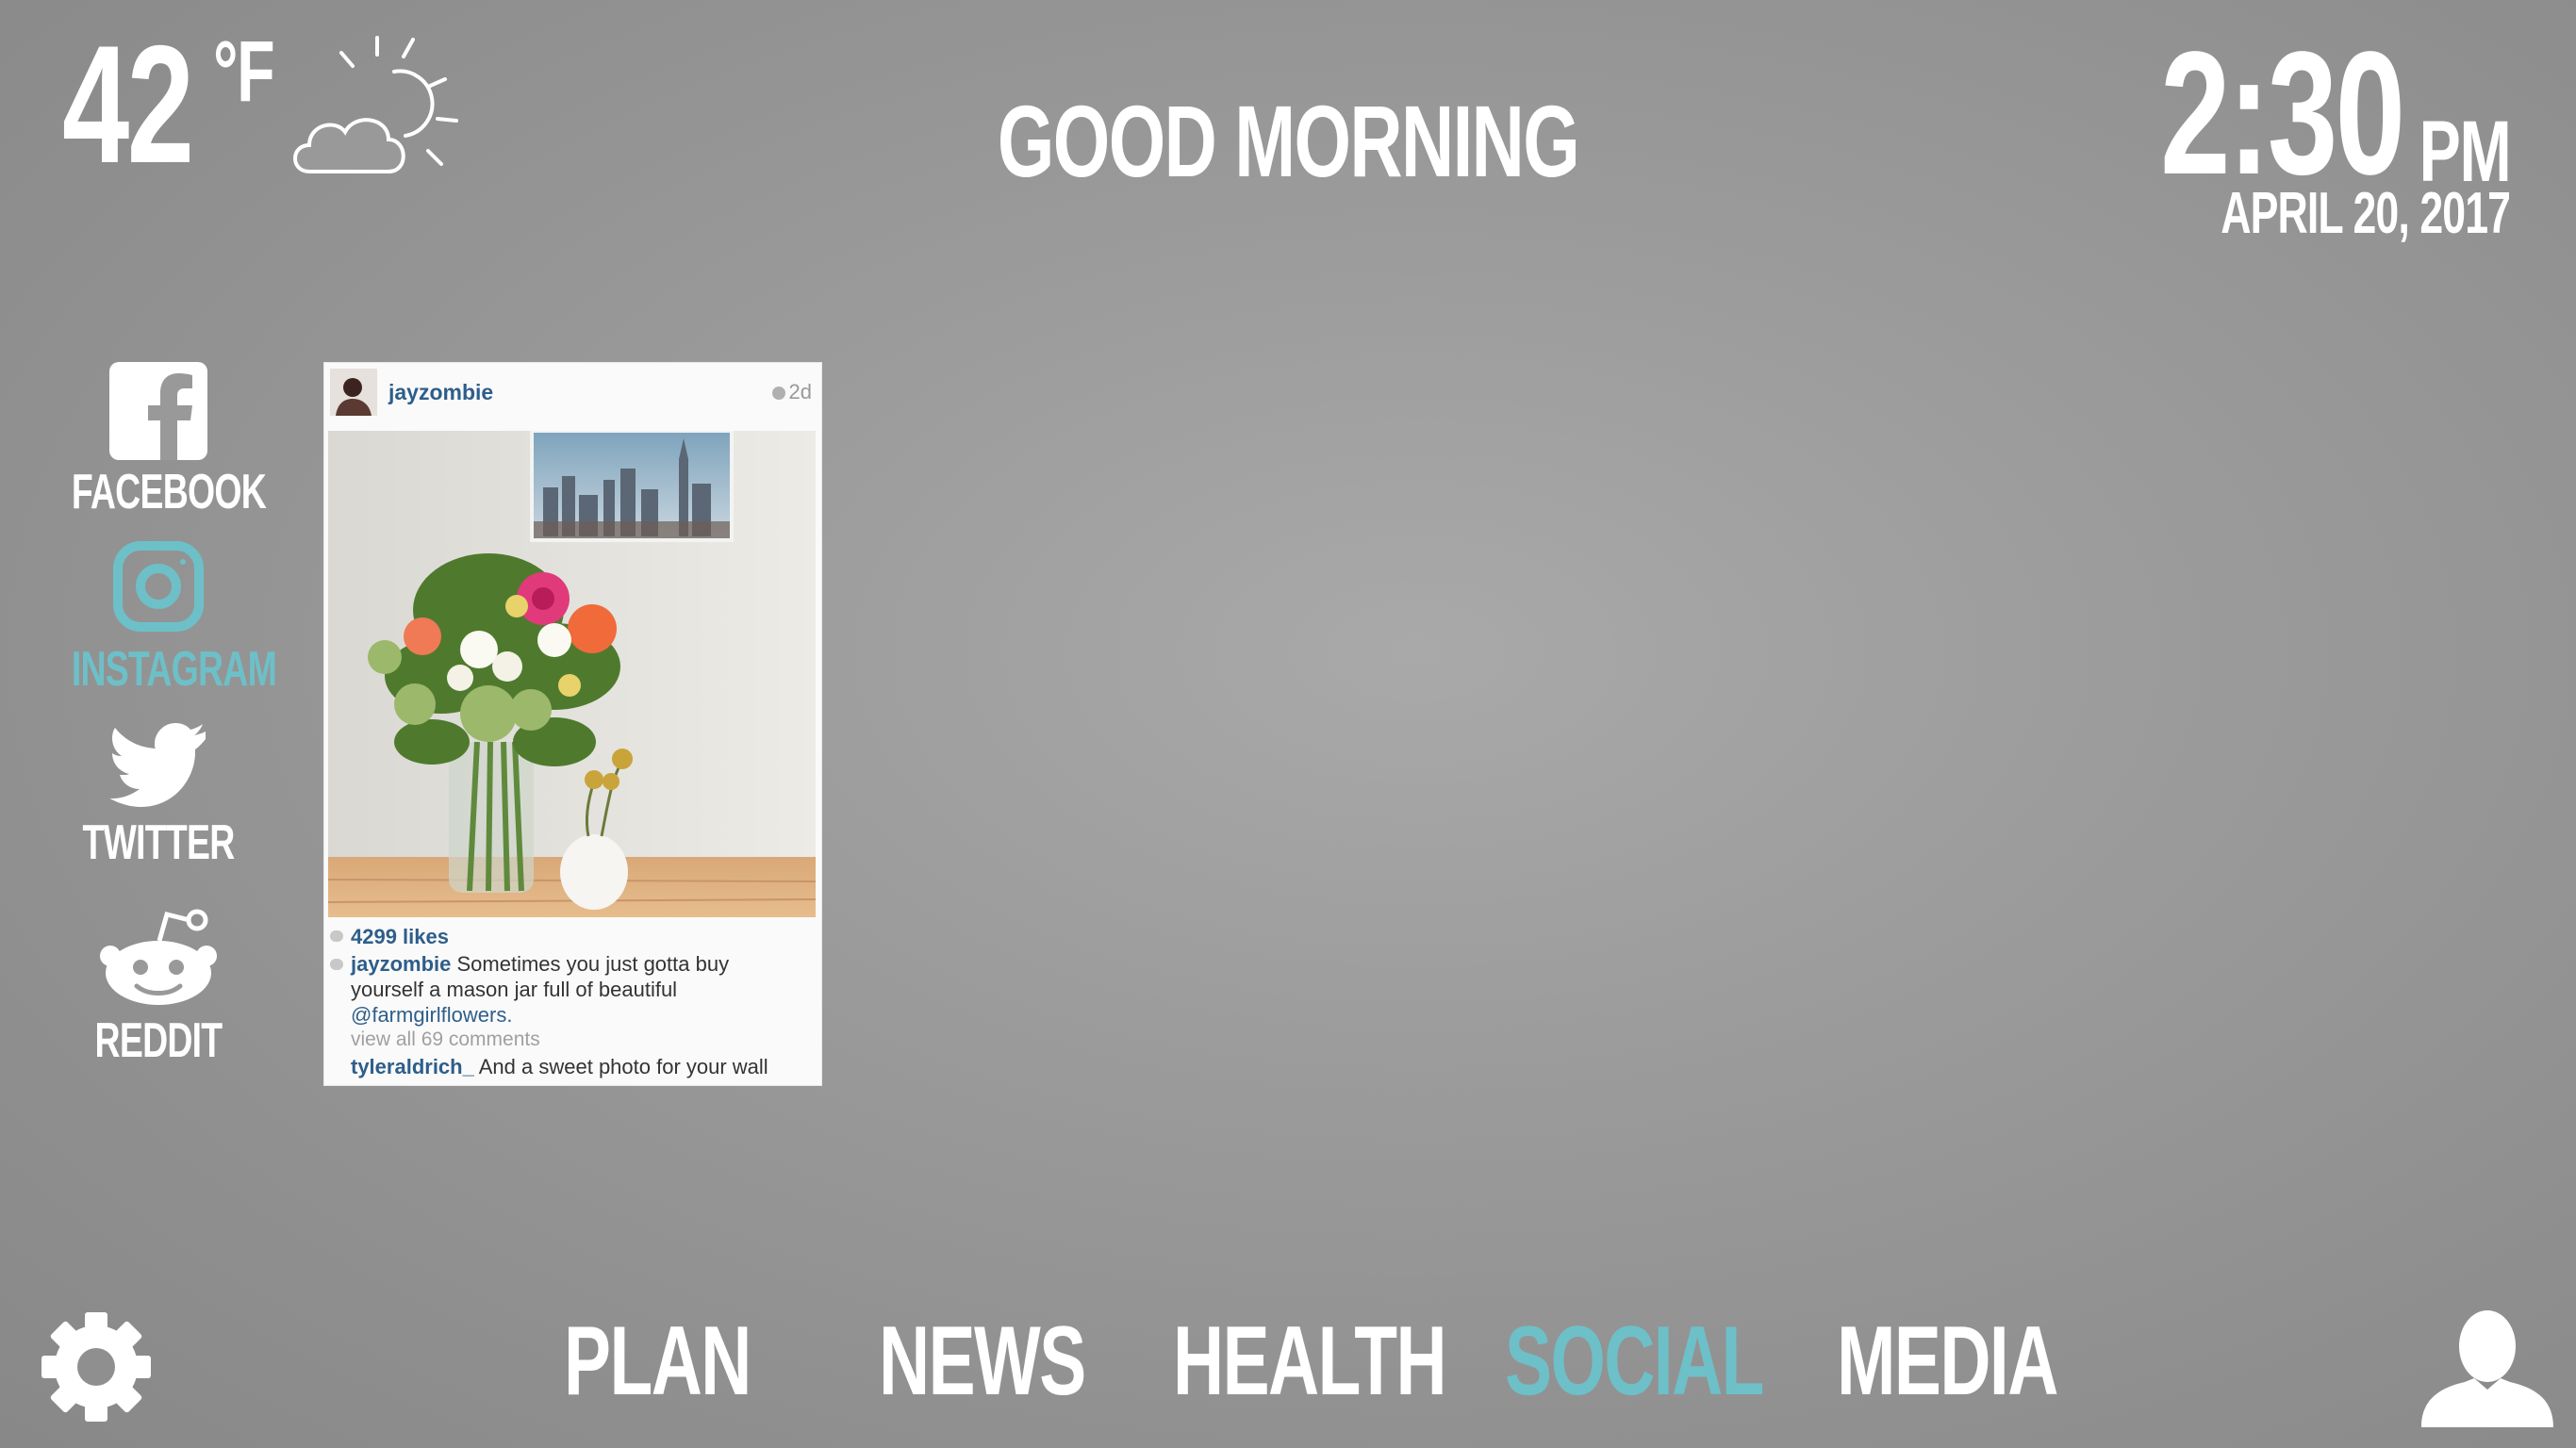 The height and width of the screenshot is (1448, 2576). I want to click on tab-label: HEALTH, so click(1310, 1361).